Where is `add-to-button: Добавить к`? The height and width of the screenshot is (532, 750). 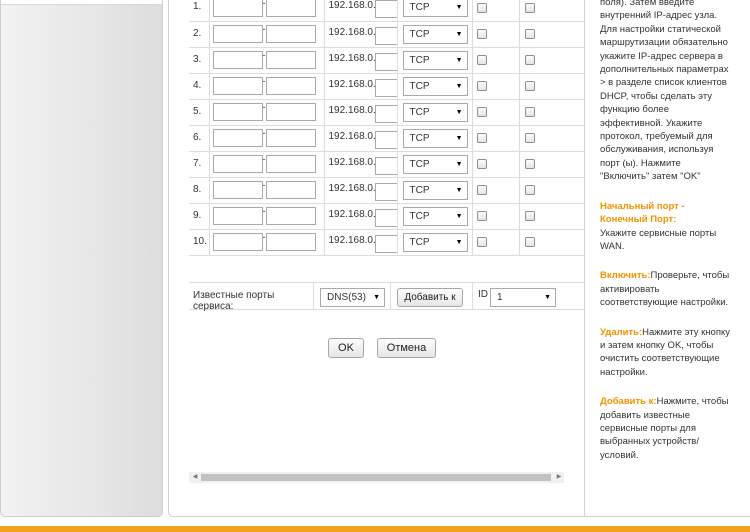
add-to-button: Добавить к is located at coordinates (430, 297).